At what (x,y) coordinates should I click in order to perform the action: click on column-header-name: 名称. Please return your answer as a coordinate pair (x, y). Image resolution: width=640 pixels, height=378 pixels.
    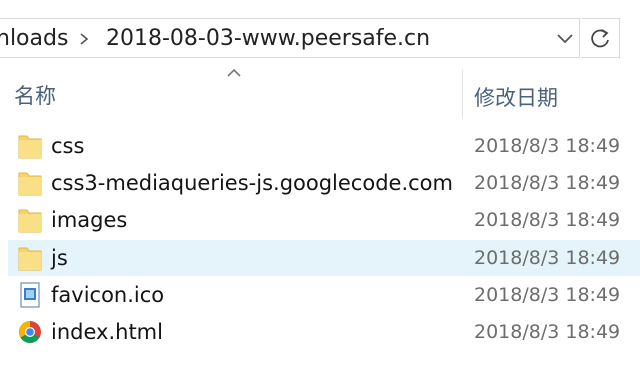
    Looking at the image, I should click on (35, 95).